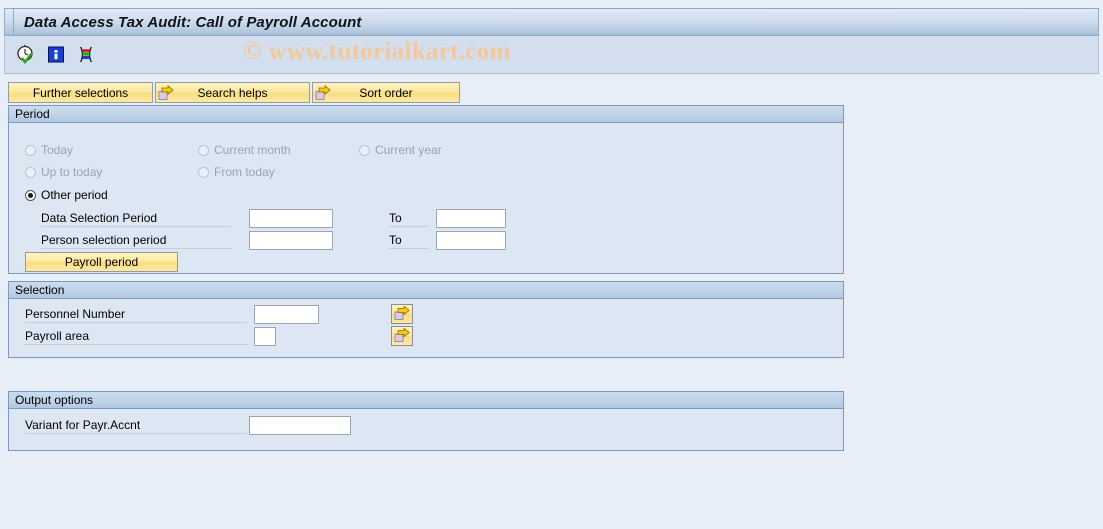  I want to click on execute-clock-check-icon, so click(26, 55).